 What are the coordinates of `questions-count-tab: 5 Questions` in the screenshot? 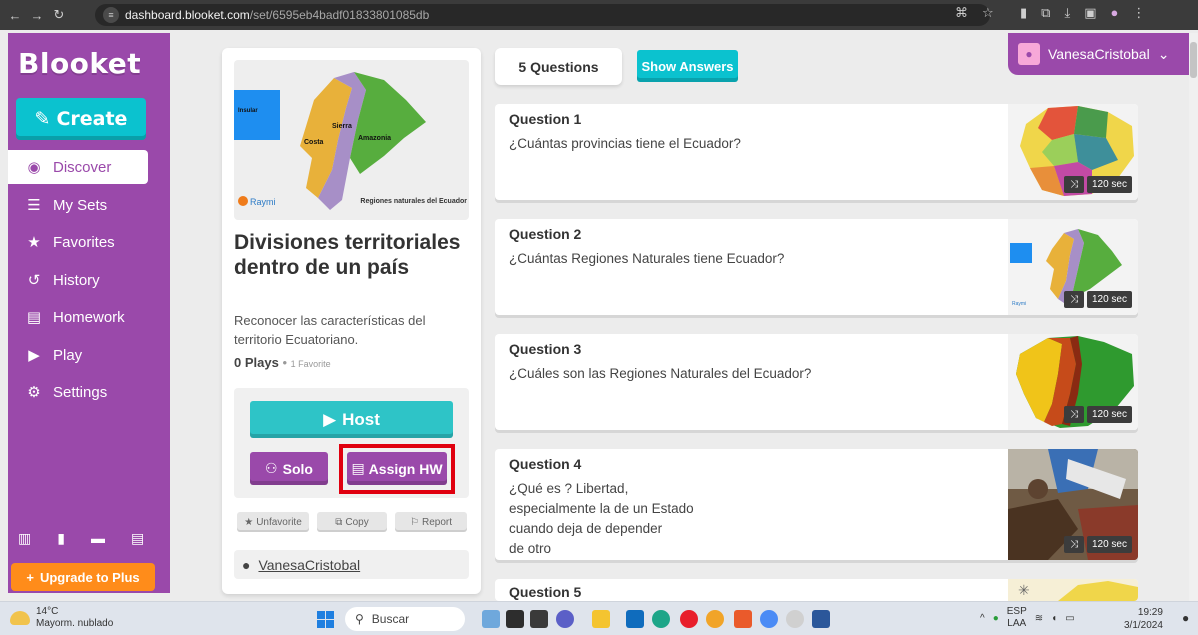 It's located at (558, 66).